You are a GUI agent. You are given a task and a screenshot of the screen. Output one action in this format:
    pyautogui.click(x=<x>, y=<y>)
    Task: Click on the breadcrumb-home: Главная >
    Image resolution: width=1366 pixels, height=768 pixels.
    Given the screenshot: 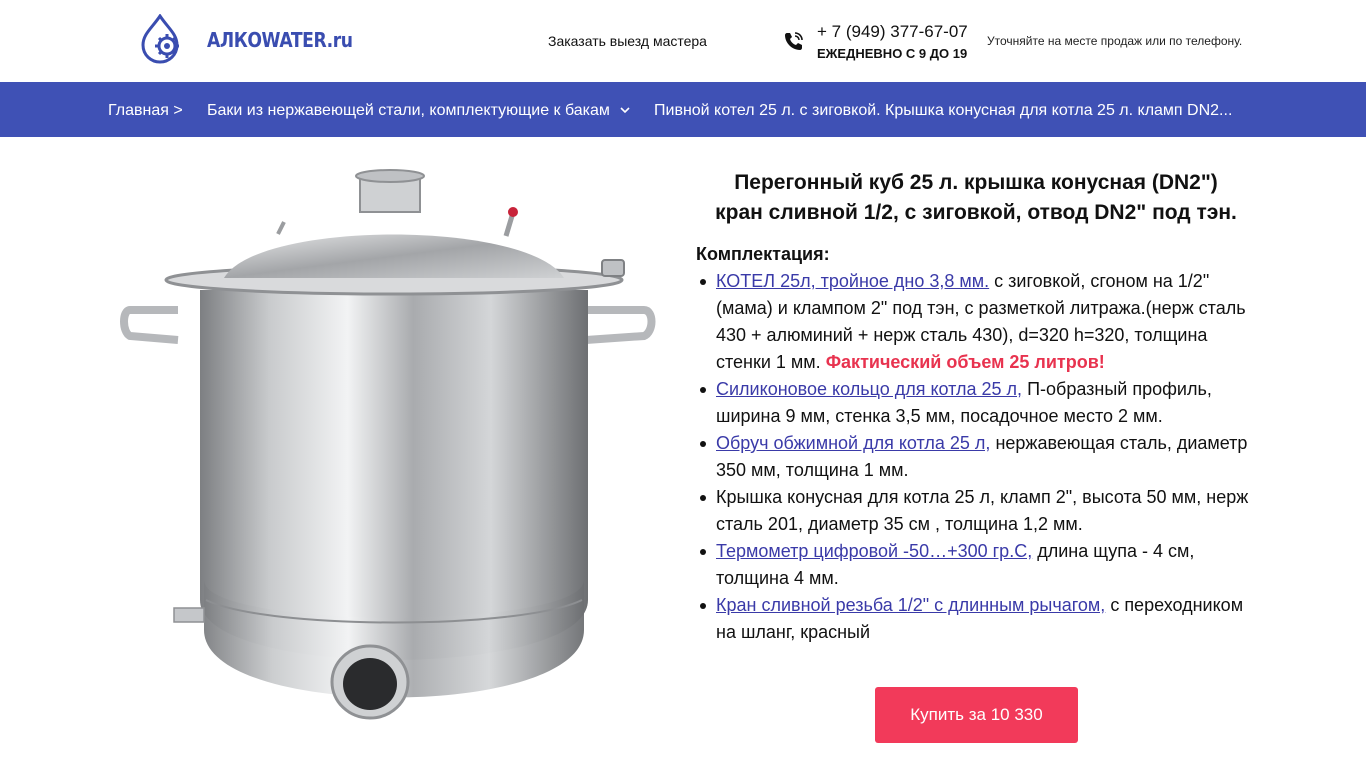 What is the action you would take?
    pyautogui.click(x=145, y=111)
    